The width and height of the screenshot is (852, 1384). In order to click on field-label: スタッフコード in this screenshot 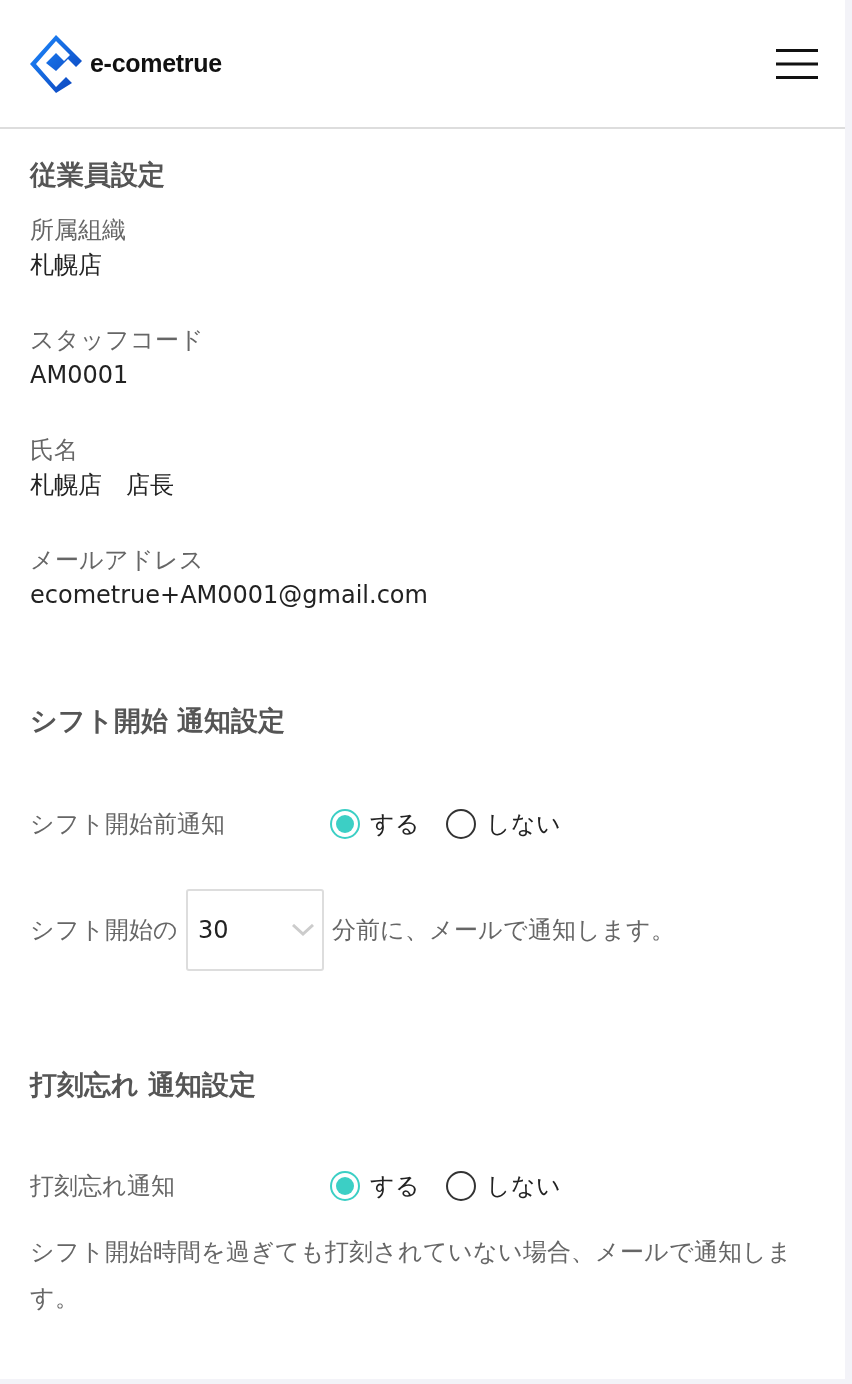, I will do `click(117, 340)`.